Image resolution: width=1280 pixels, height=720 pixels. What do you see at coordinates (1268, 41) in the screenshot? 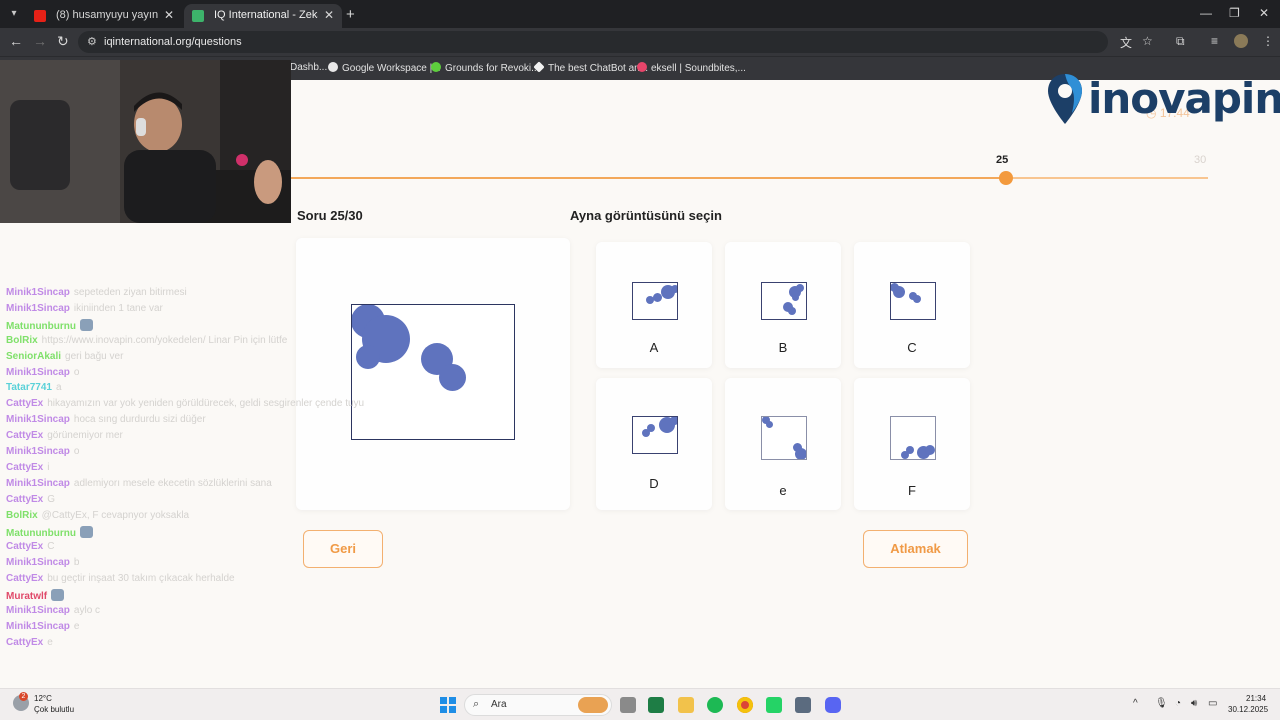
I see `browser-menu-icon: ⋮` at bounding box center [1268, 41].